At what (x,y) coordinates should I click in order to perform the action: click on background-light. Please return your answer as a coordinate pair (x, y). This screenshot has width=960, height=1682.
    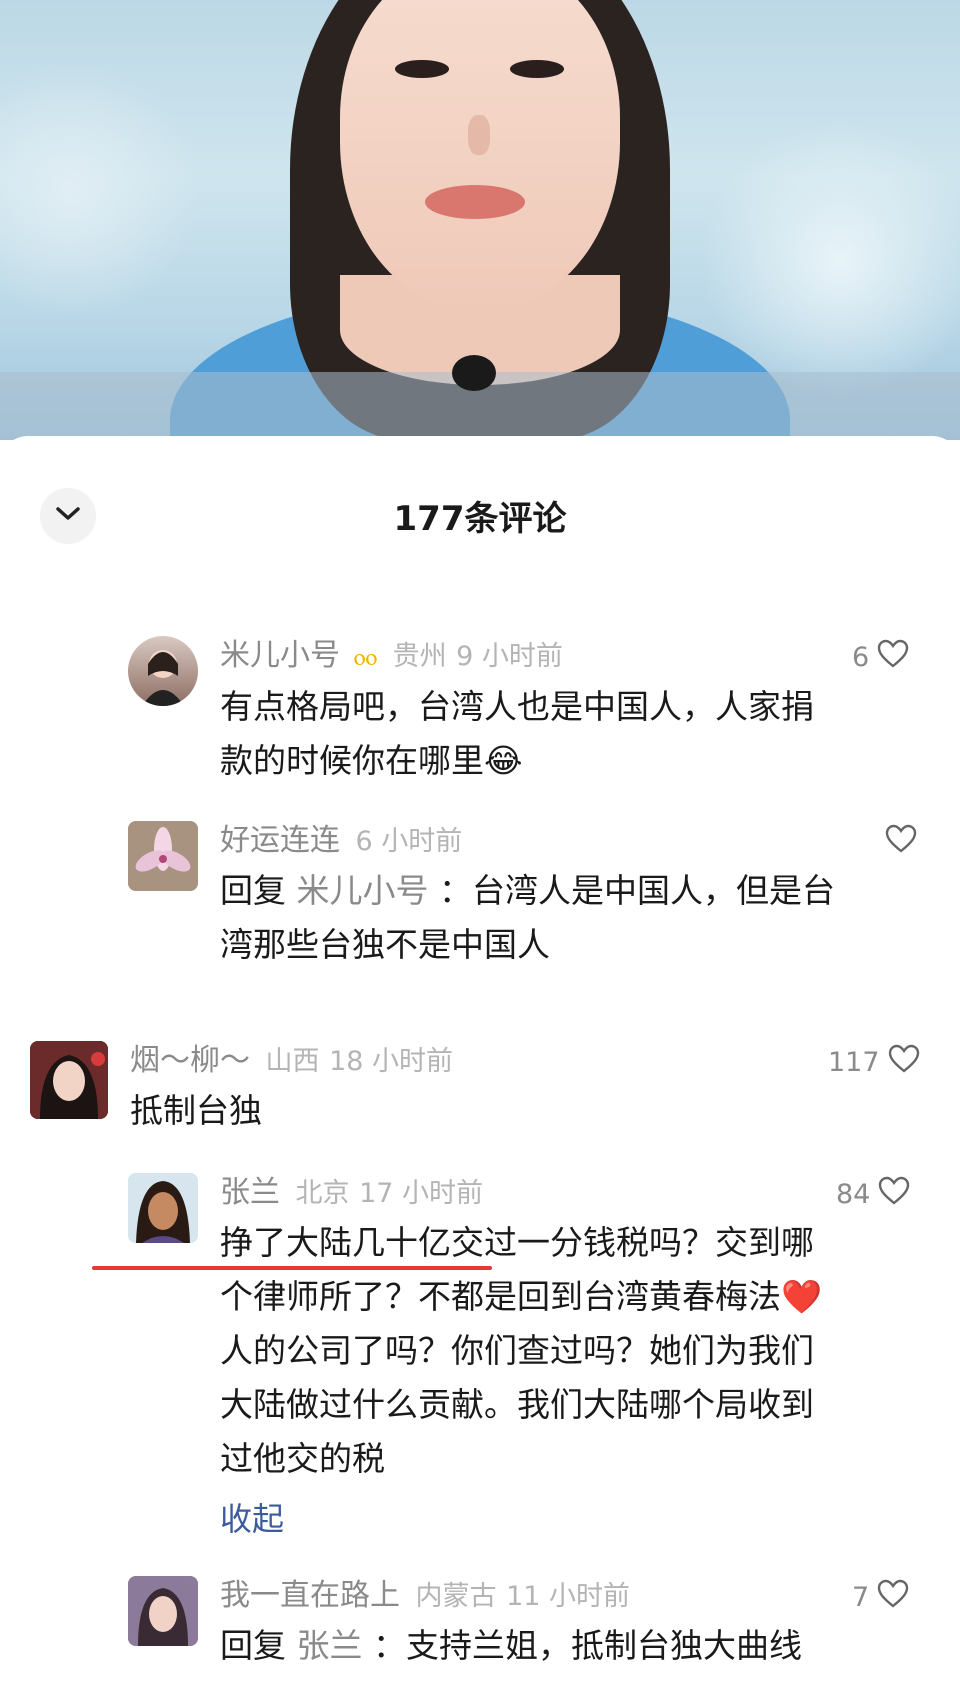
    Looking at the image, I should click on (100, 190).